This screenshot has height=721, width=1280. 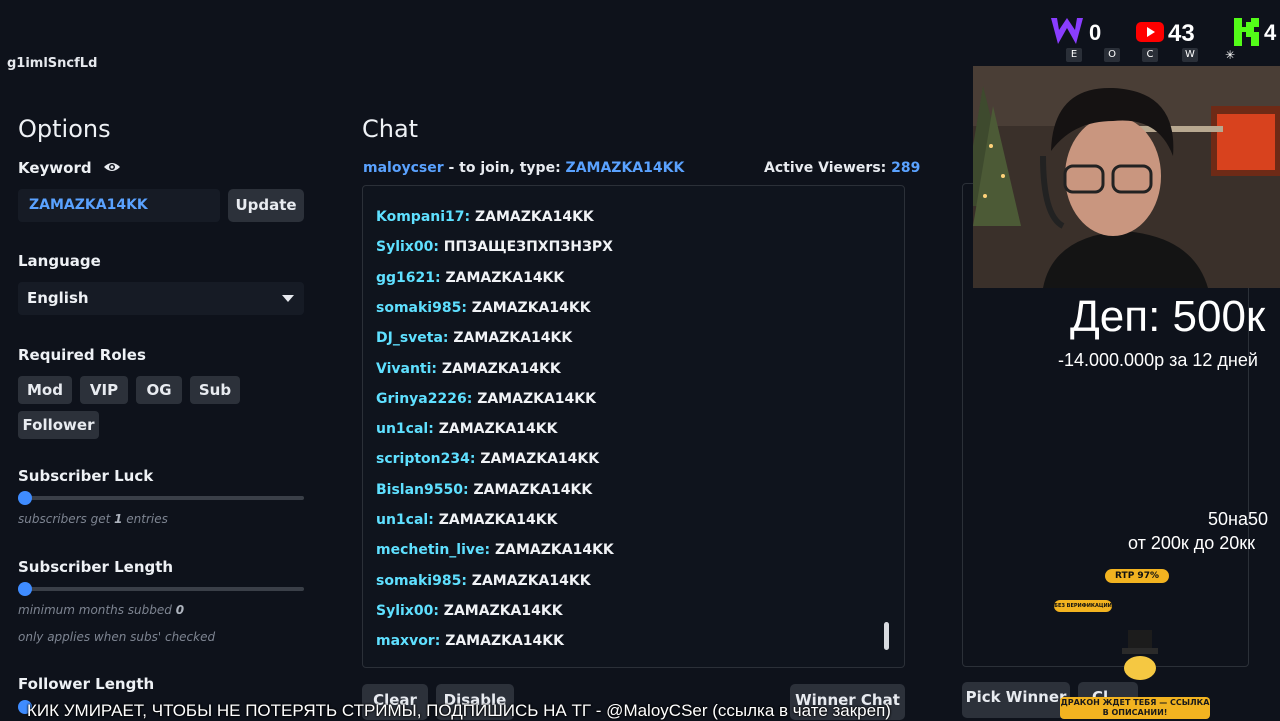 What do you see at coordinates (104, 390) in the screenshot?
I see `role-vip-chip: VIP` at bounding box center [104, 390].